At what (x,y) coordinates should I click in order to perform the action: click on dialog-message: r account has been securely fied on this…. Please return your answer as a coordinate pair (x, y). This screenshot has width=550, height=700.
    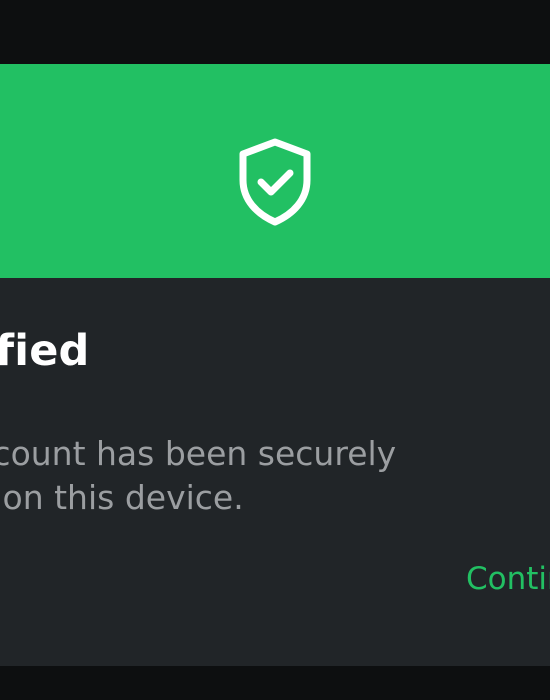
    Looking at the image, I should click on (245, 476).